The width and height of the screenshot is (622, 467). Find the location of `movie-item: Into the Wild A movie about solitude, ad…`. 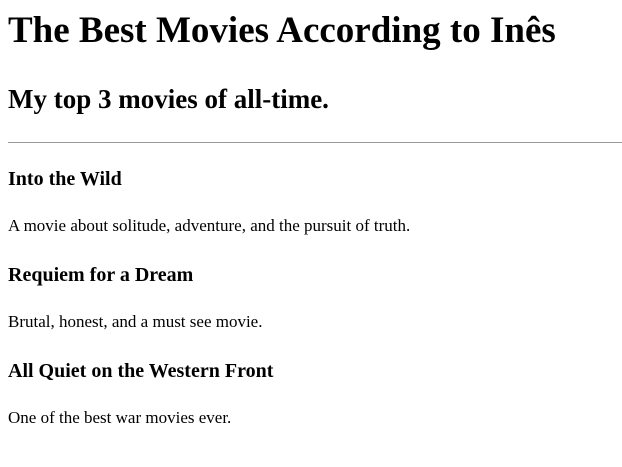

movie-item: Into the Wild A movie about solitude, ad… is located at coordinates (311, 201).